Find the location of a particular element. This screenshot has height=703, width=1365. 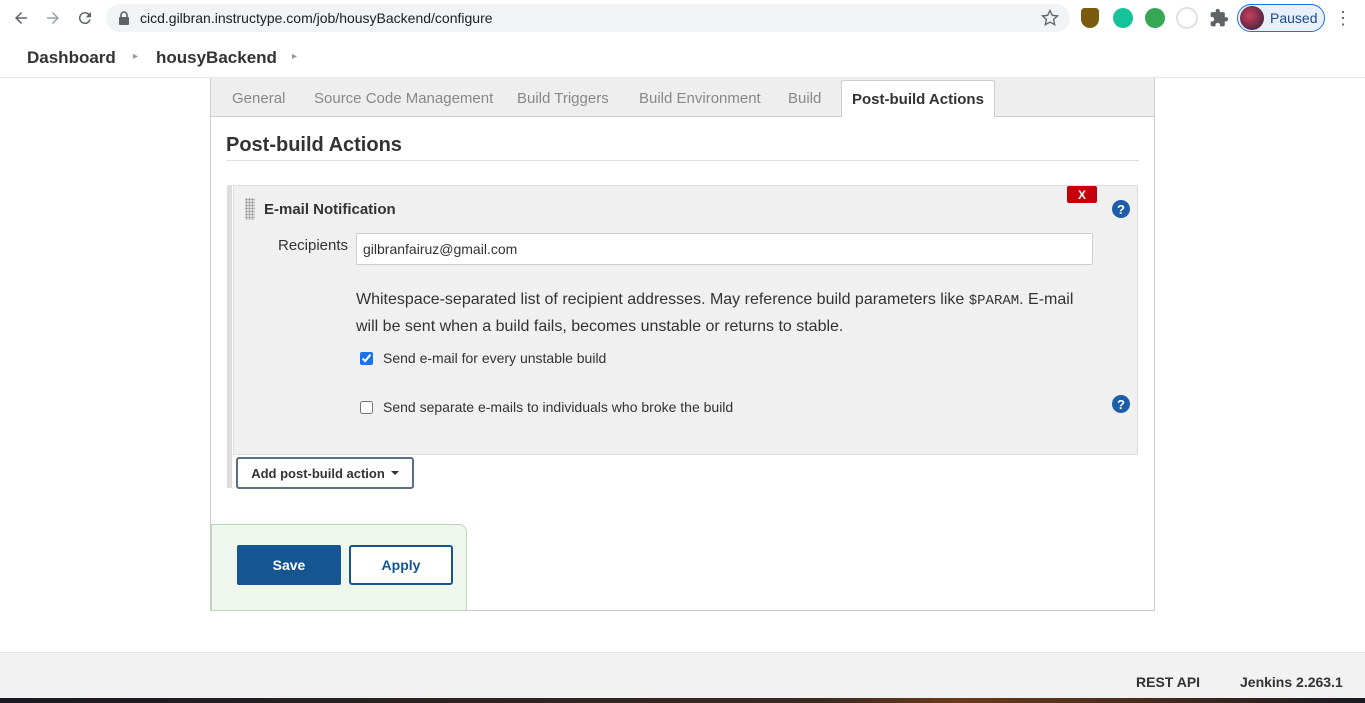

delete-button: X is located at coordinates (1082, 194).